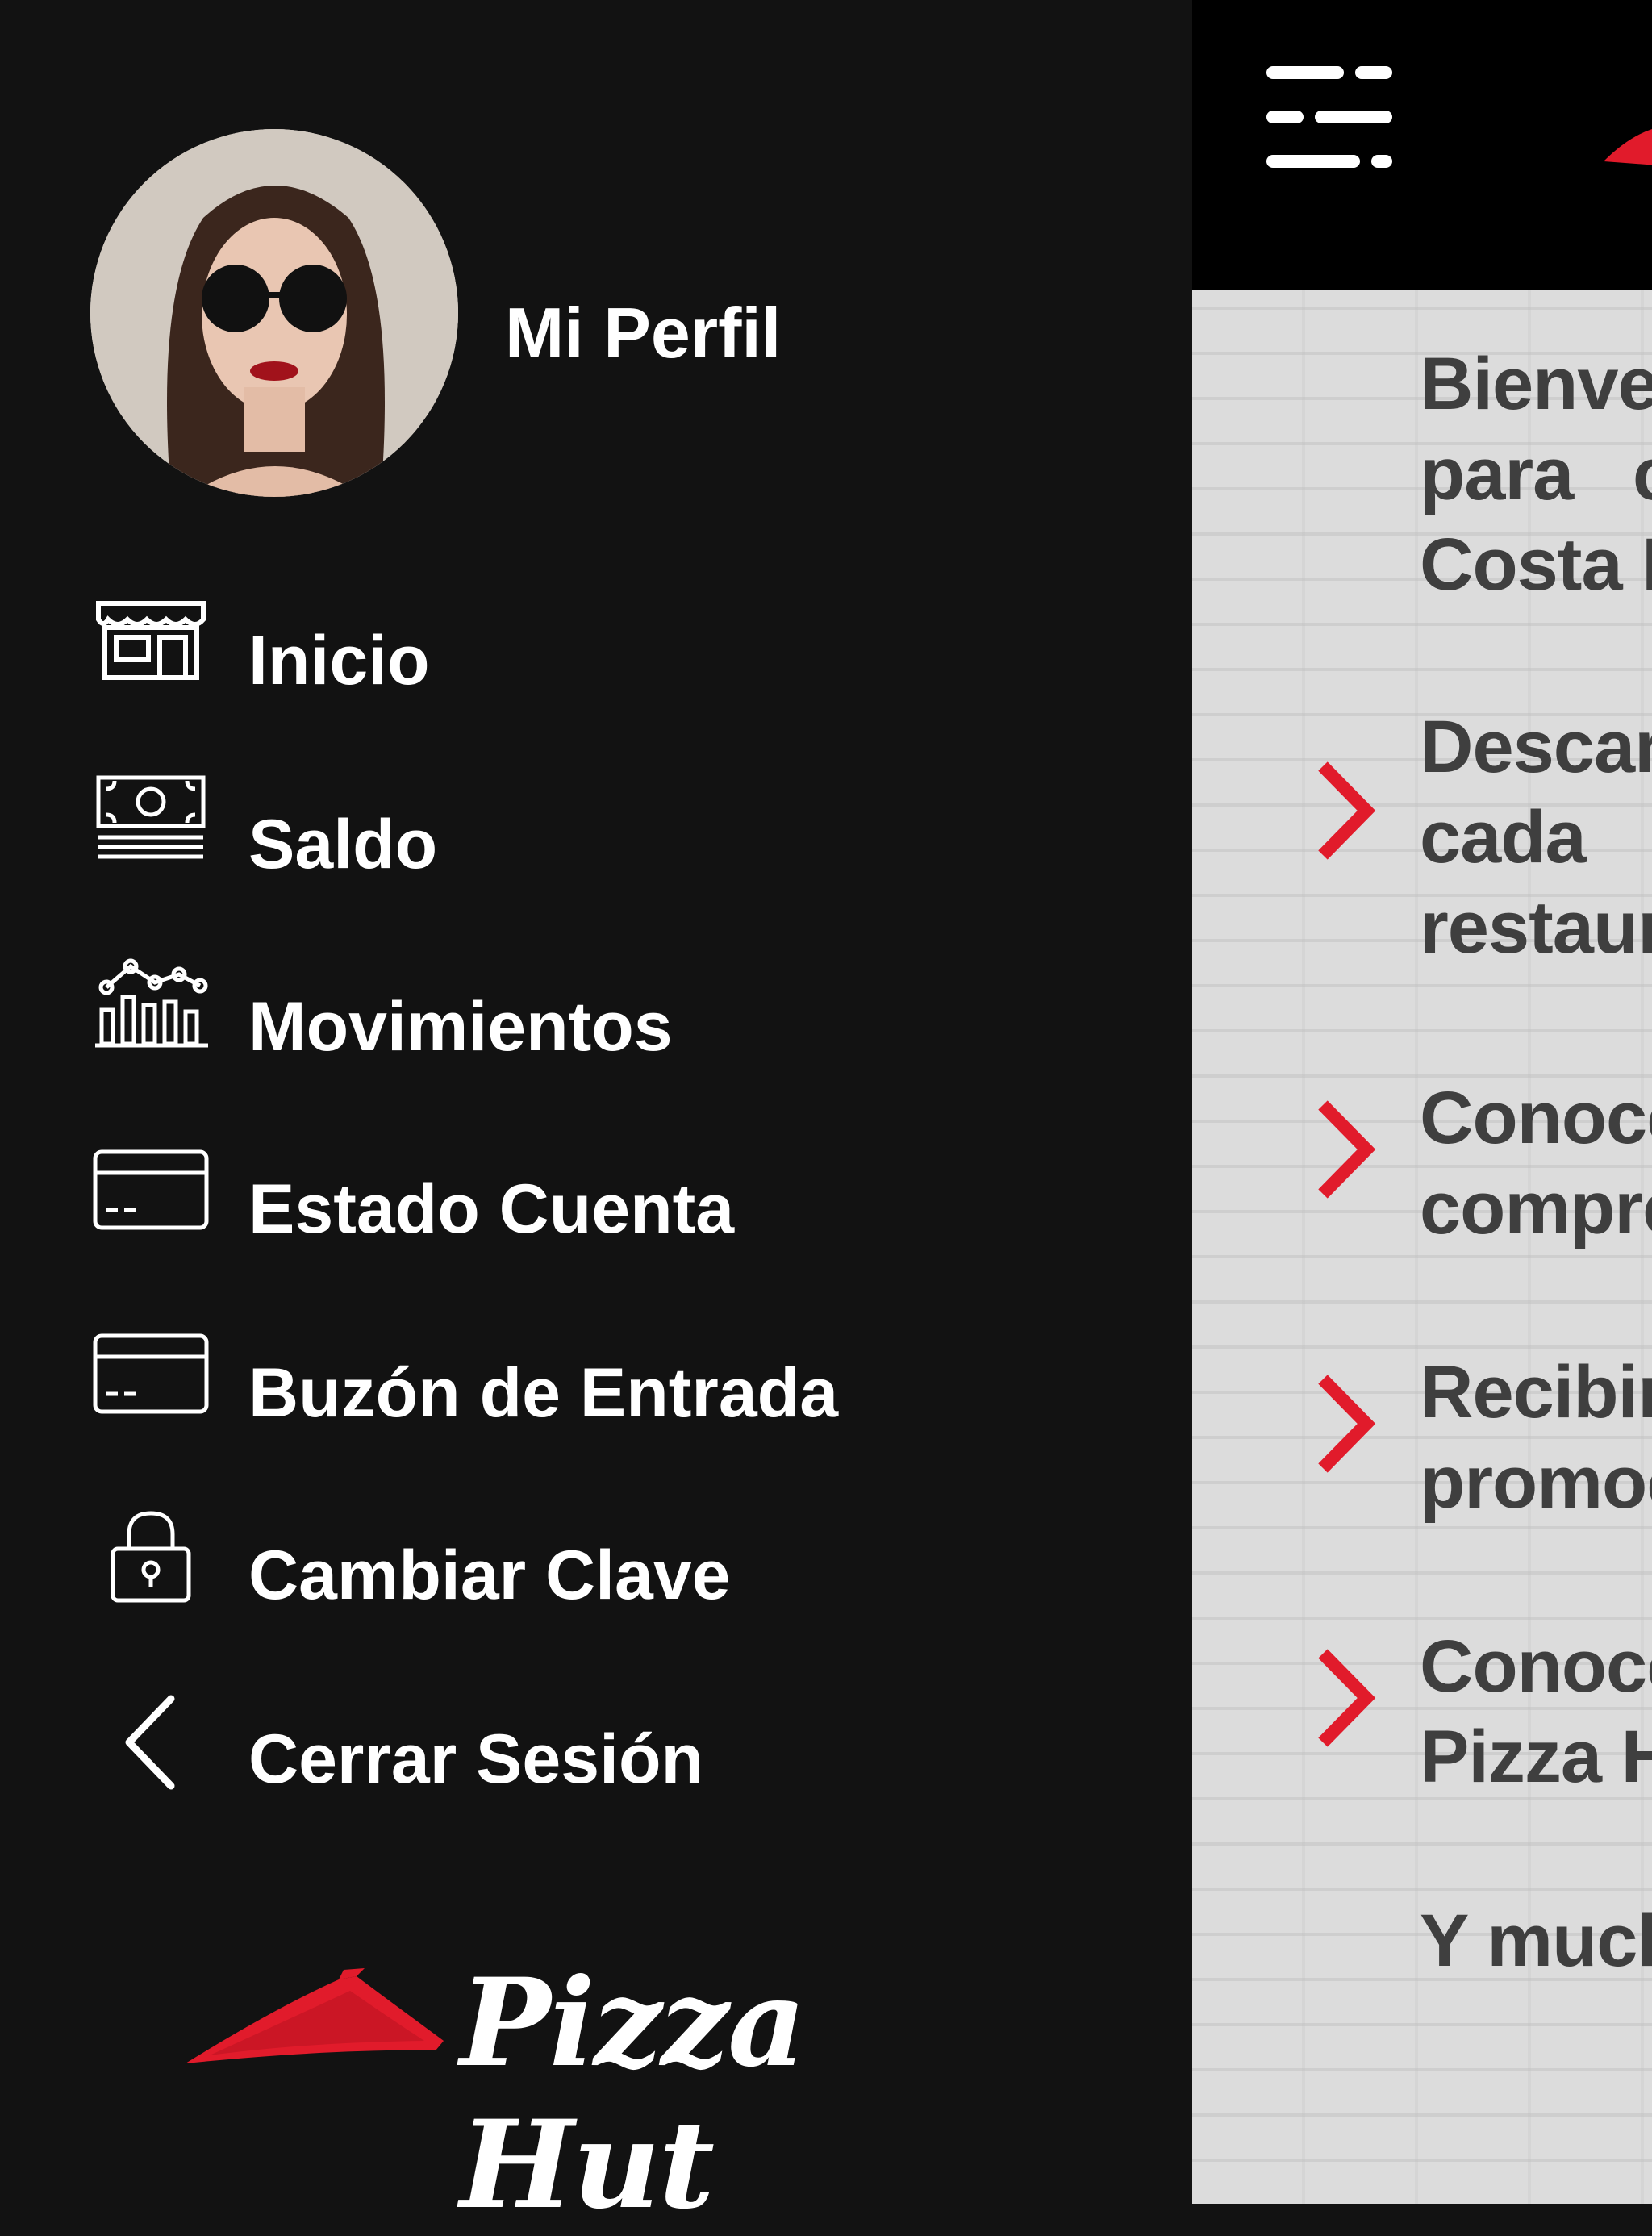 The width and height of the screenshot is (1652, 2236). Describe the element at coordinates (150, 639) in the screenshot. I see `store-icon` at that location.